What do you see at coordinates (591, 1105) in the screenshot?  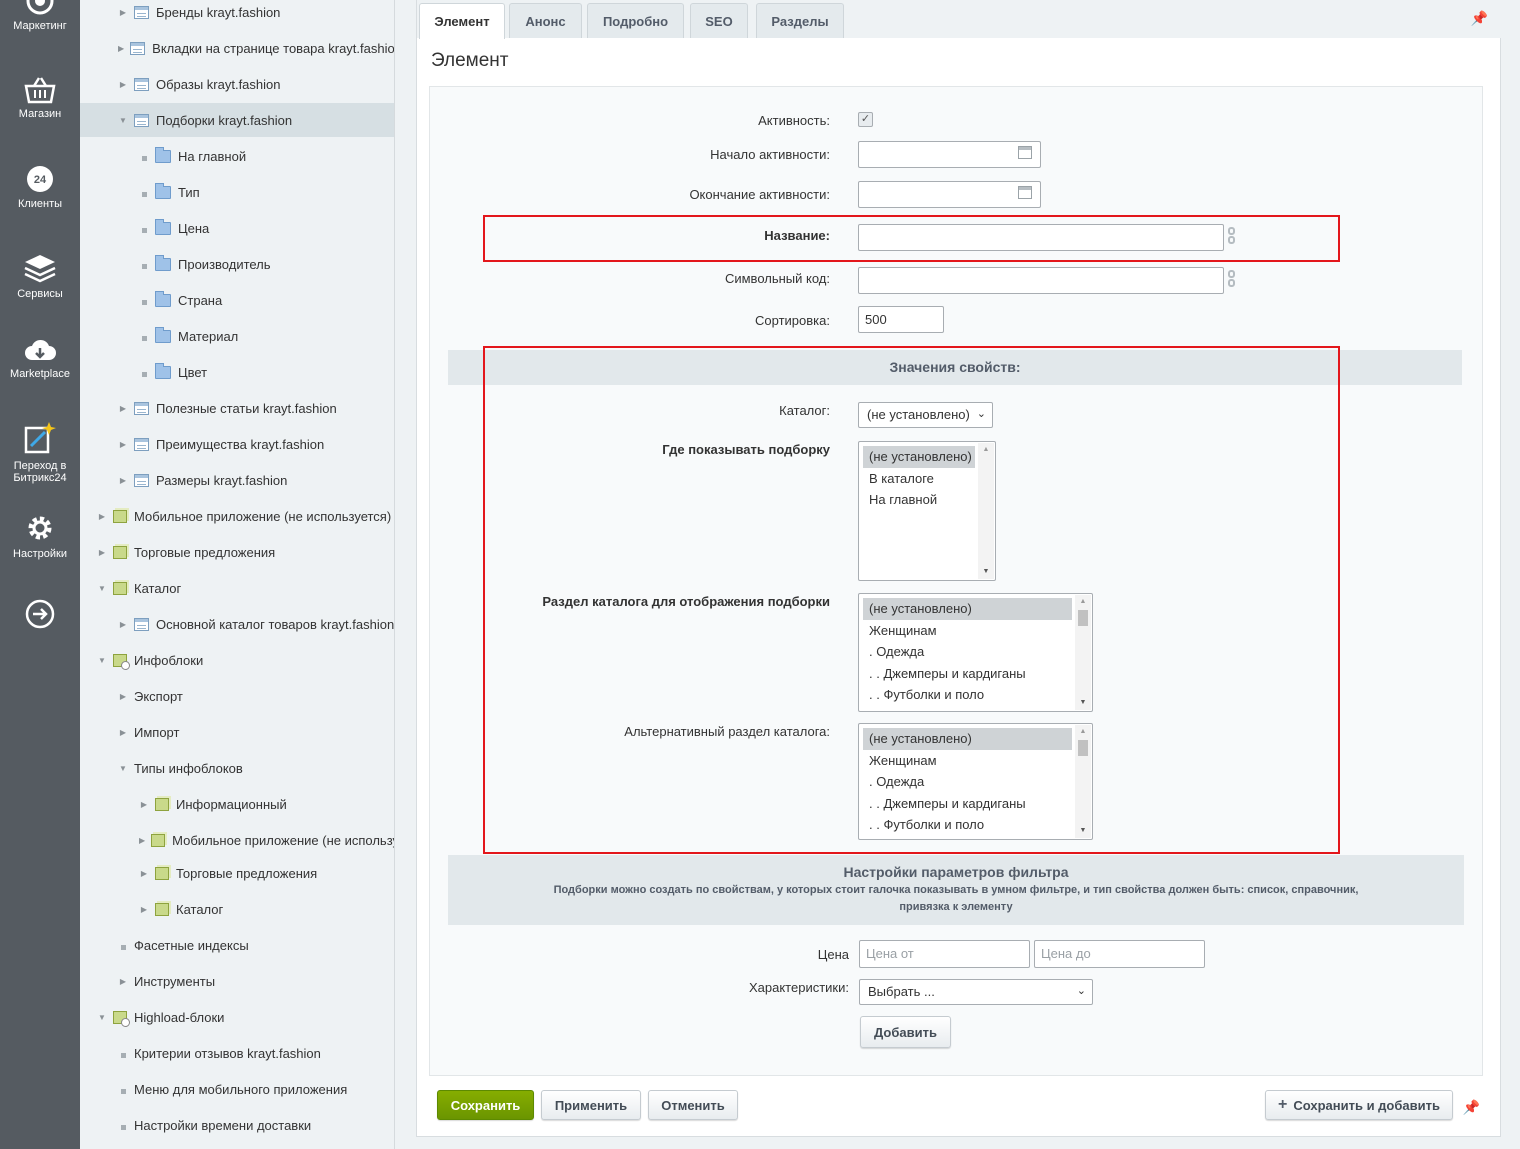 I see `apply-button: Применить` at bounding box center [591, 1105].